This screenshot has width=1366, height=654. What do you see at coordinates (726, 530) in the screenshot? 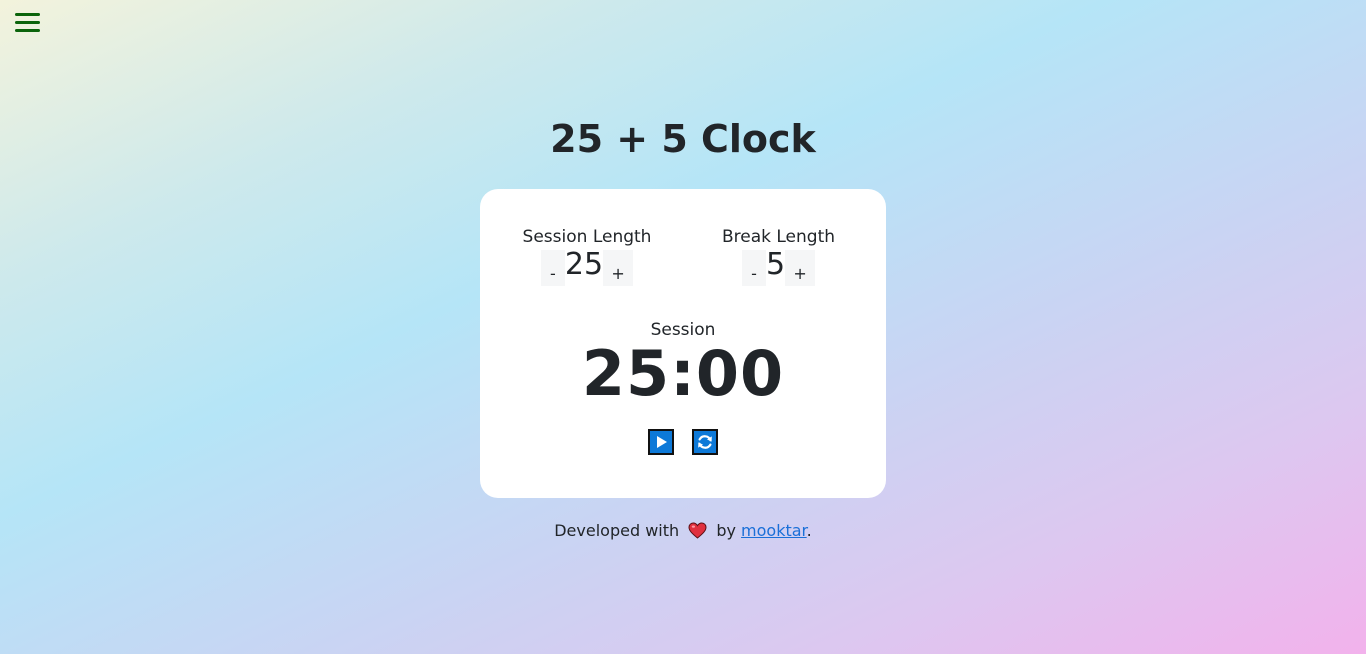
I see `footer-middle: by` at bounding box center [726, 530].